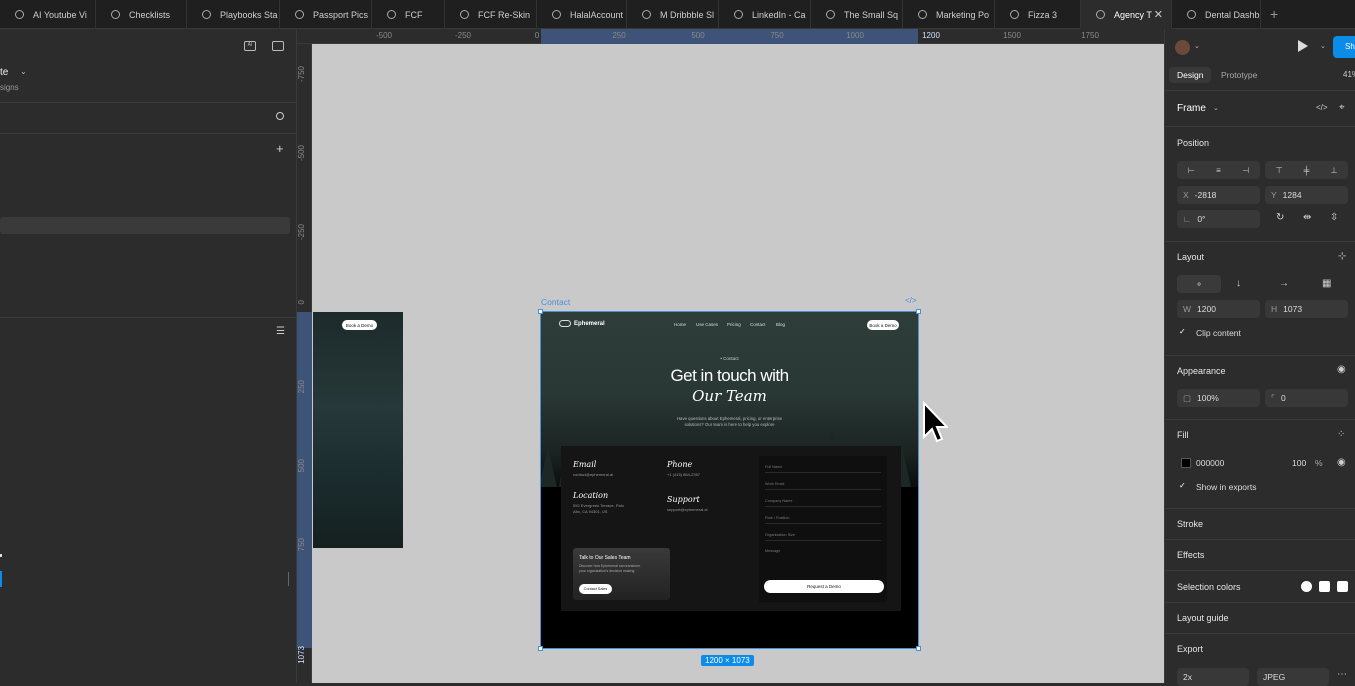  What do you see at coordinates (1306, 398) in the screenshot?
I see `corner-radius-field: ⌜ 0` at bounding box center [1306, 398].